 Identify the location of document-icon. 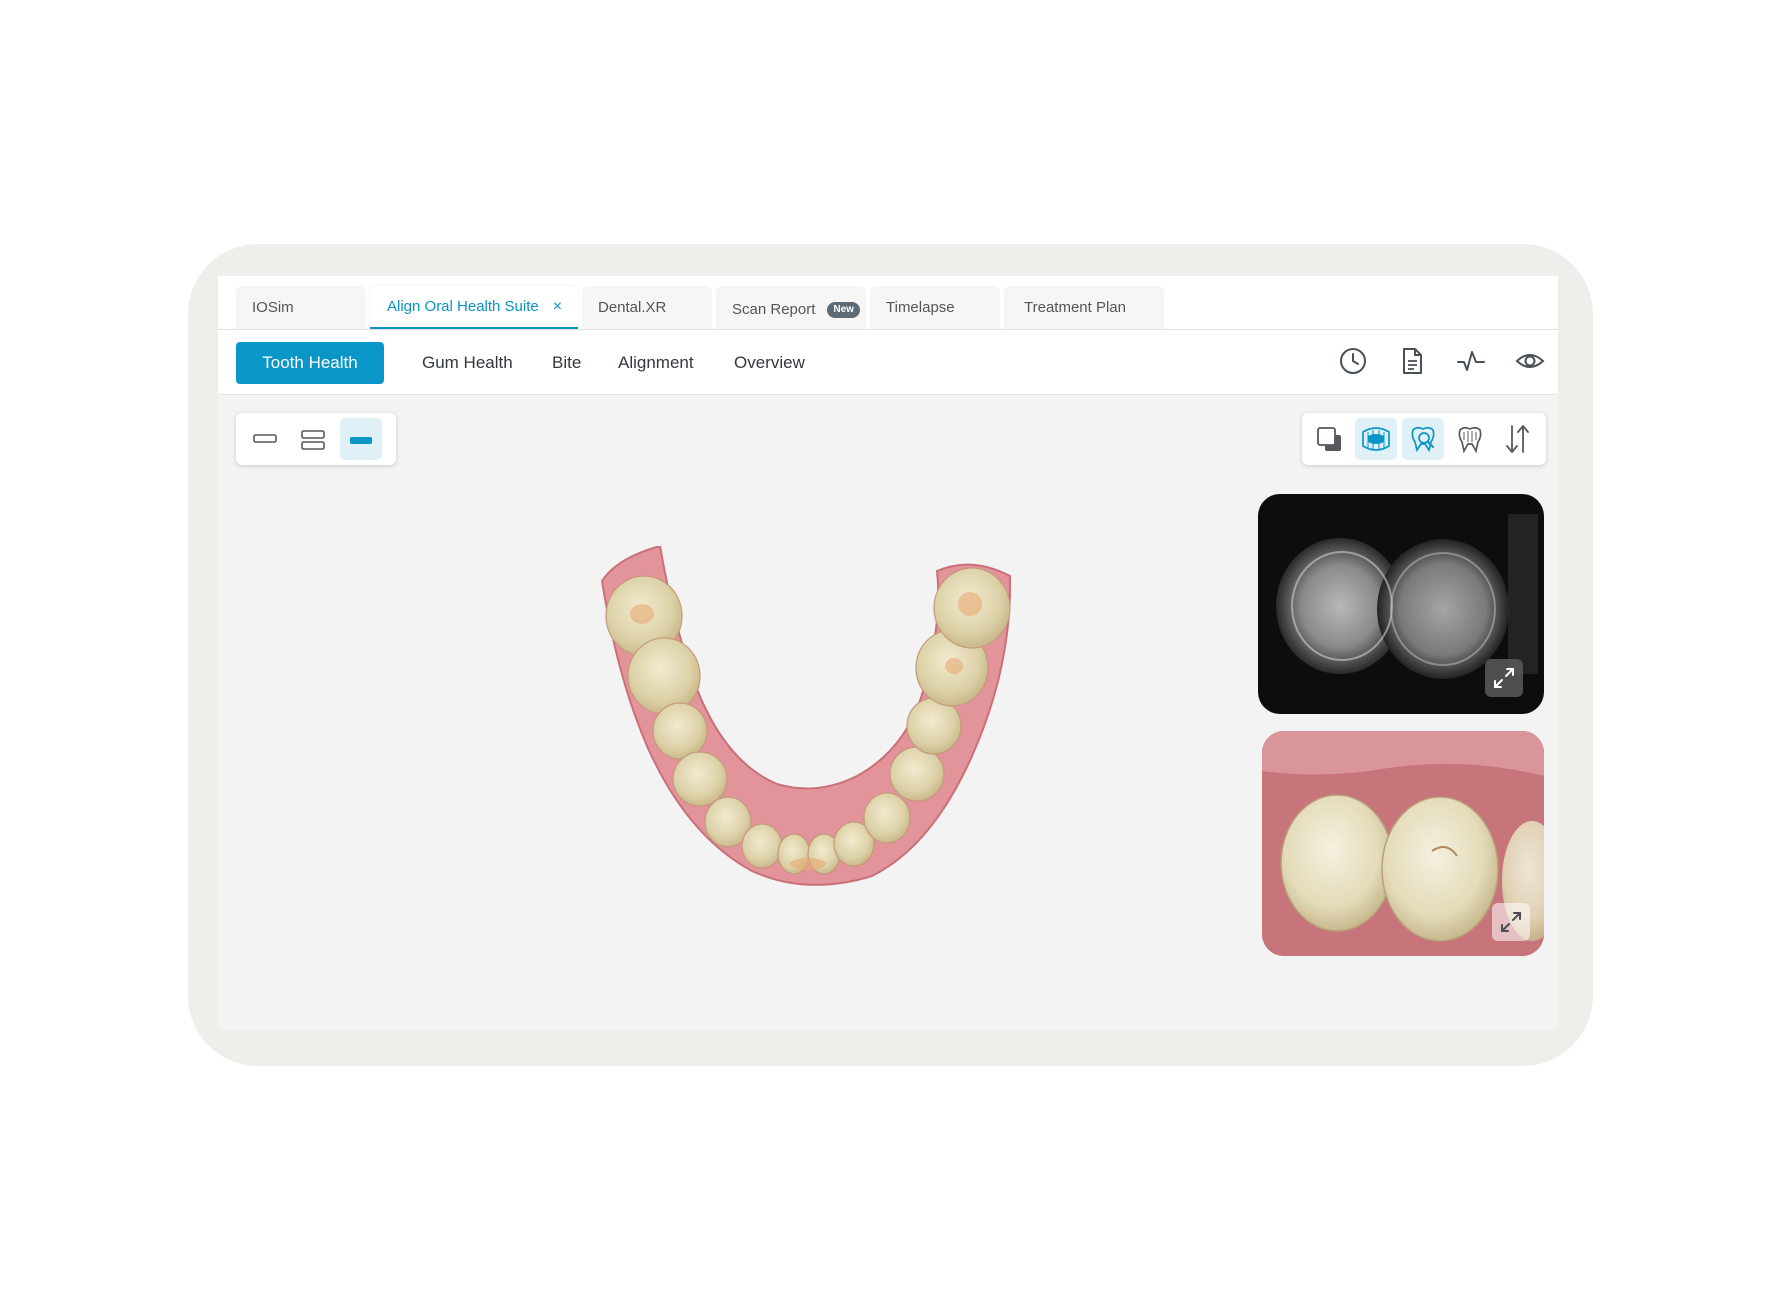
(1412, 361).